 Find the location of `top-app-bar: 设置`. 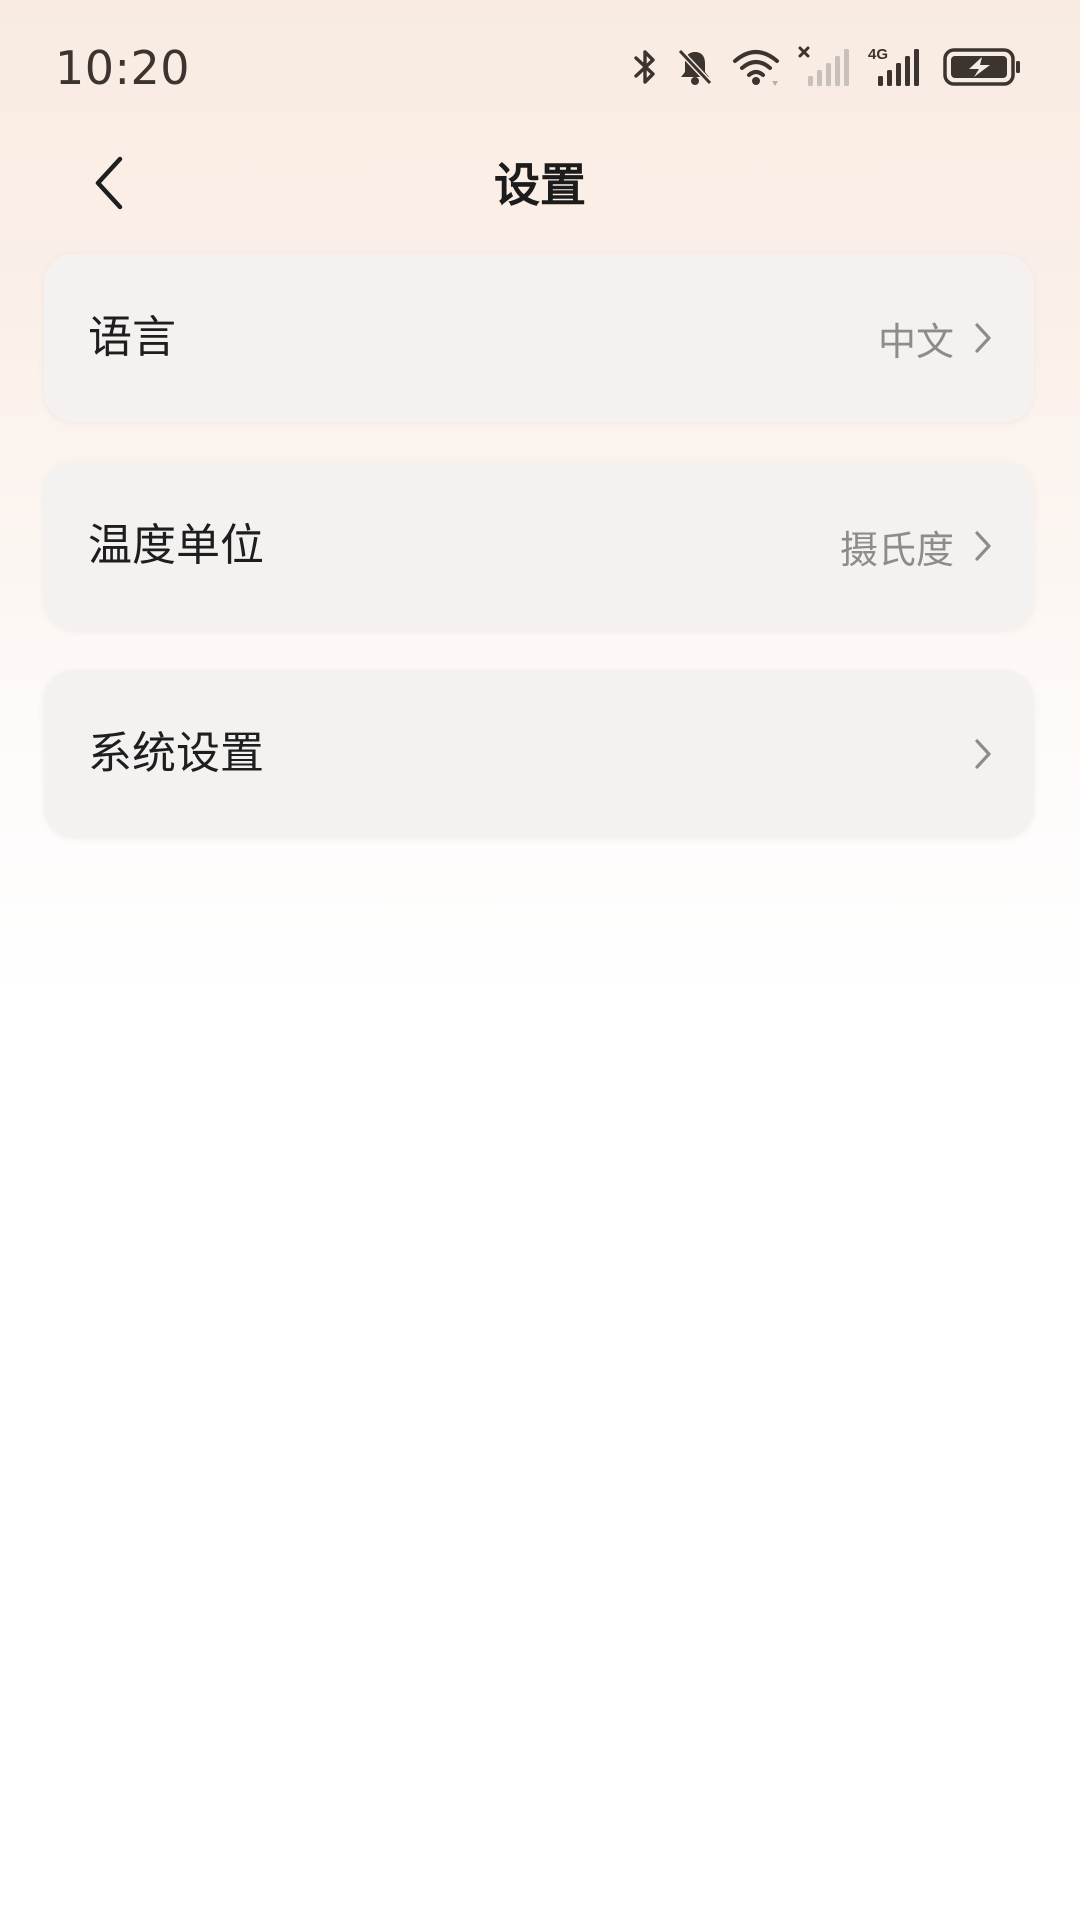

top-app-bar: 设置 is located at coordinates (540, 185).